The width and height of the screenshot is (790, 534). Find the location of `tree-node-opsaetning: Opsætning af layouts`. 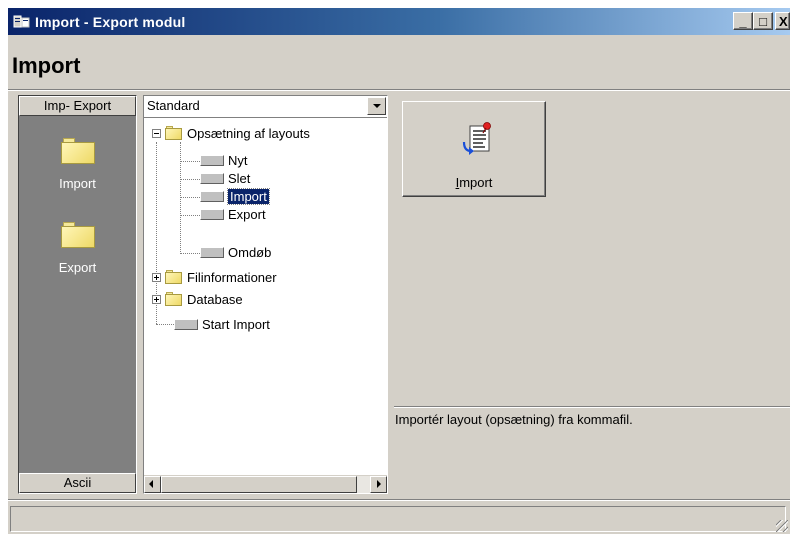

tree-node-opsaetning: Opsætning af layouts is located at coordinates (231, 133).